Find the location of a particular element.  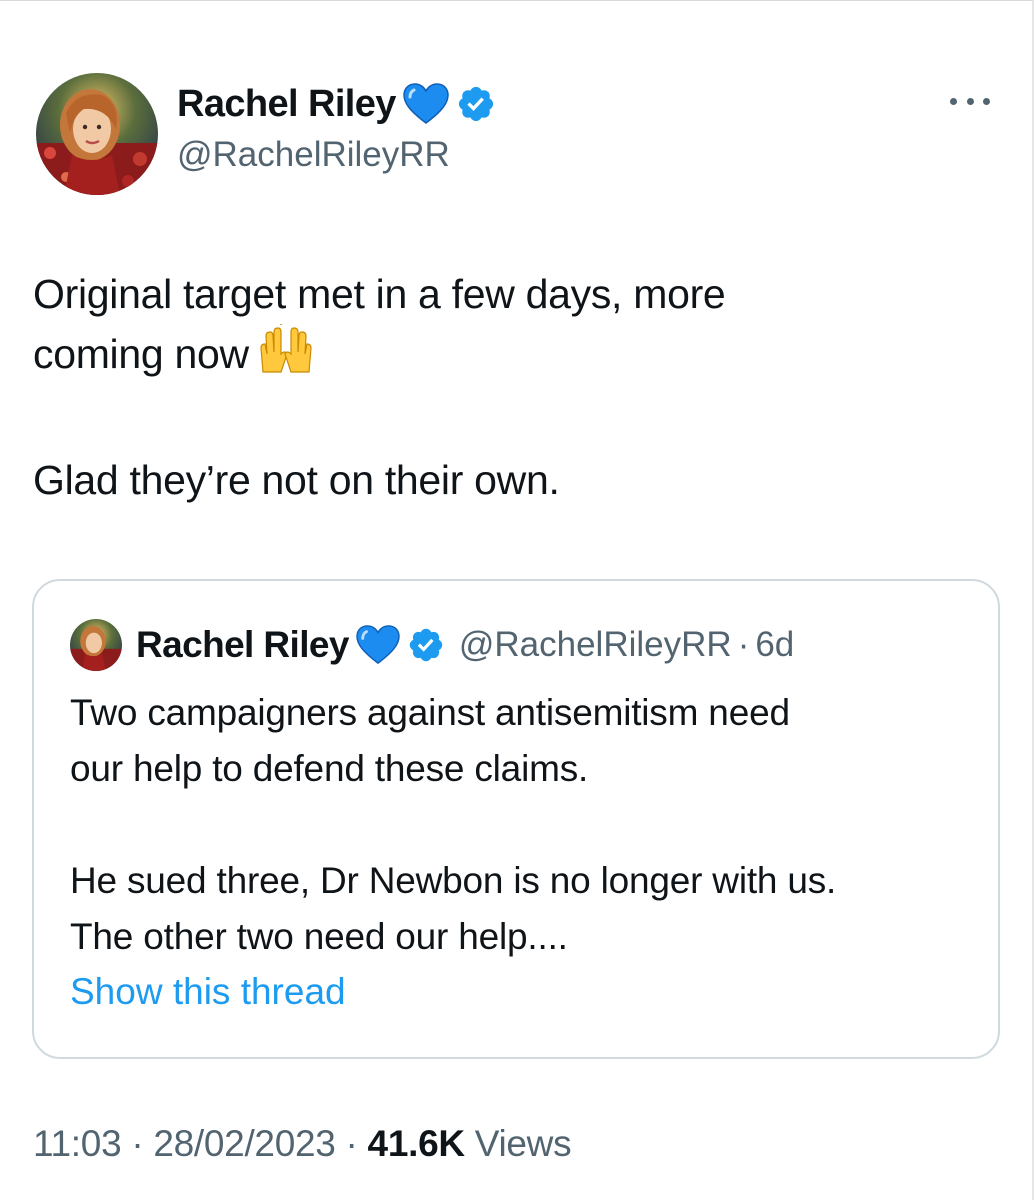

tweet-text-line: coming now is located at coordinates (508, 355).